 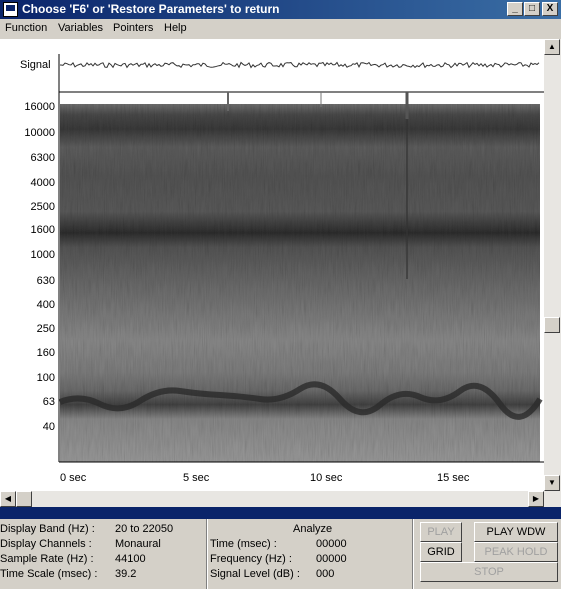 I want to click on channels-value: Monaural, so click(x=138, y=544).